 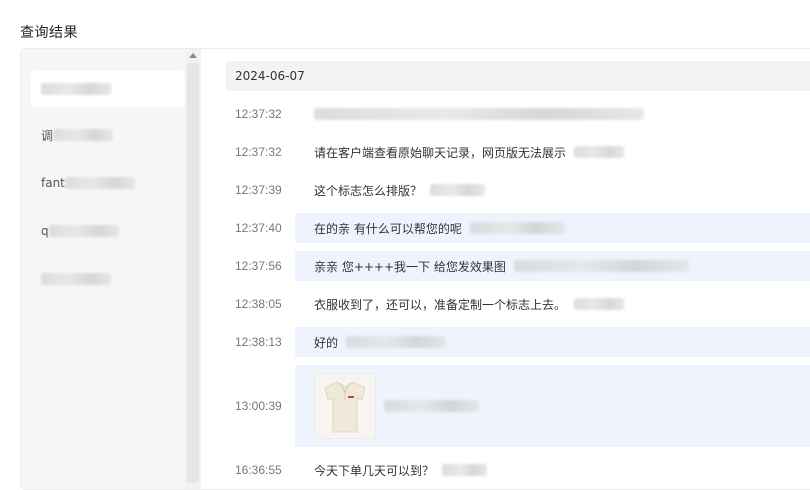 I want to click on message-time: 13:00:39, so click(x=258, y=406).